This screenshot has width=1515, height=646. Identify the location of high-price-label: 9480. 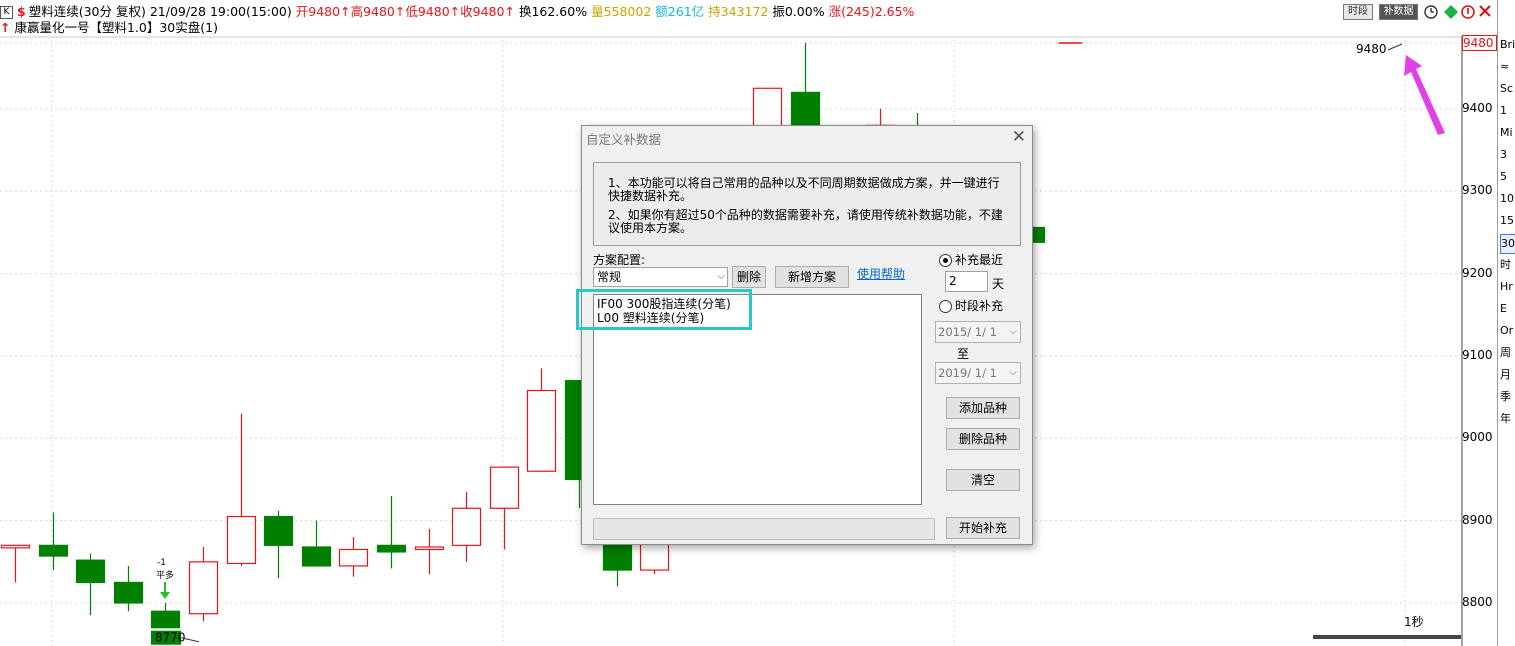
(1371, 49).